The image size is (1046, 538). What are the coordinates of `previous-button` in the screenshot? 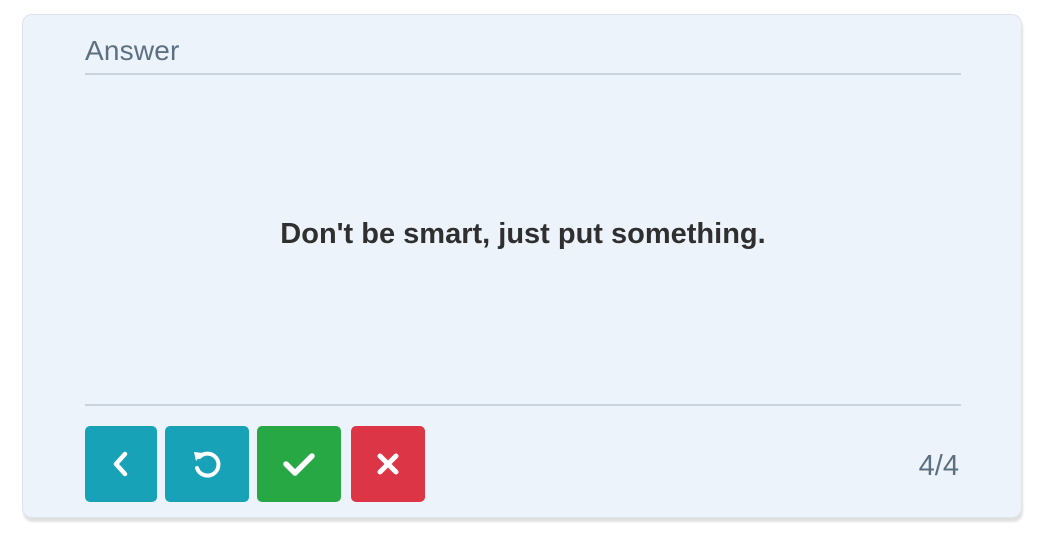 It's located at (121, 464).